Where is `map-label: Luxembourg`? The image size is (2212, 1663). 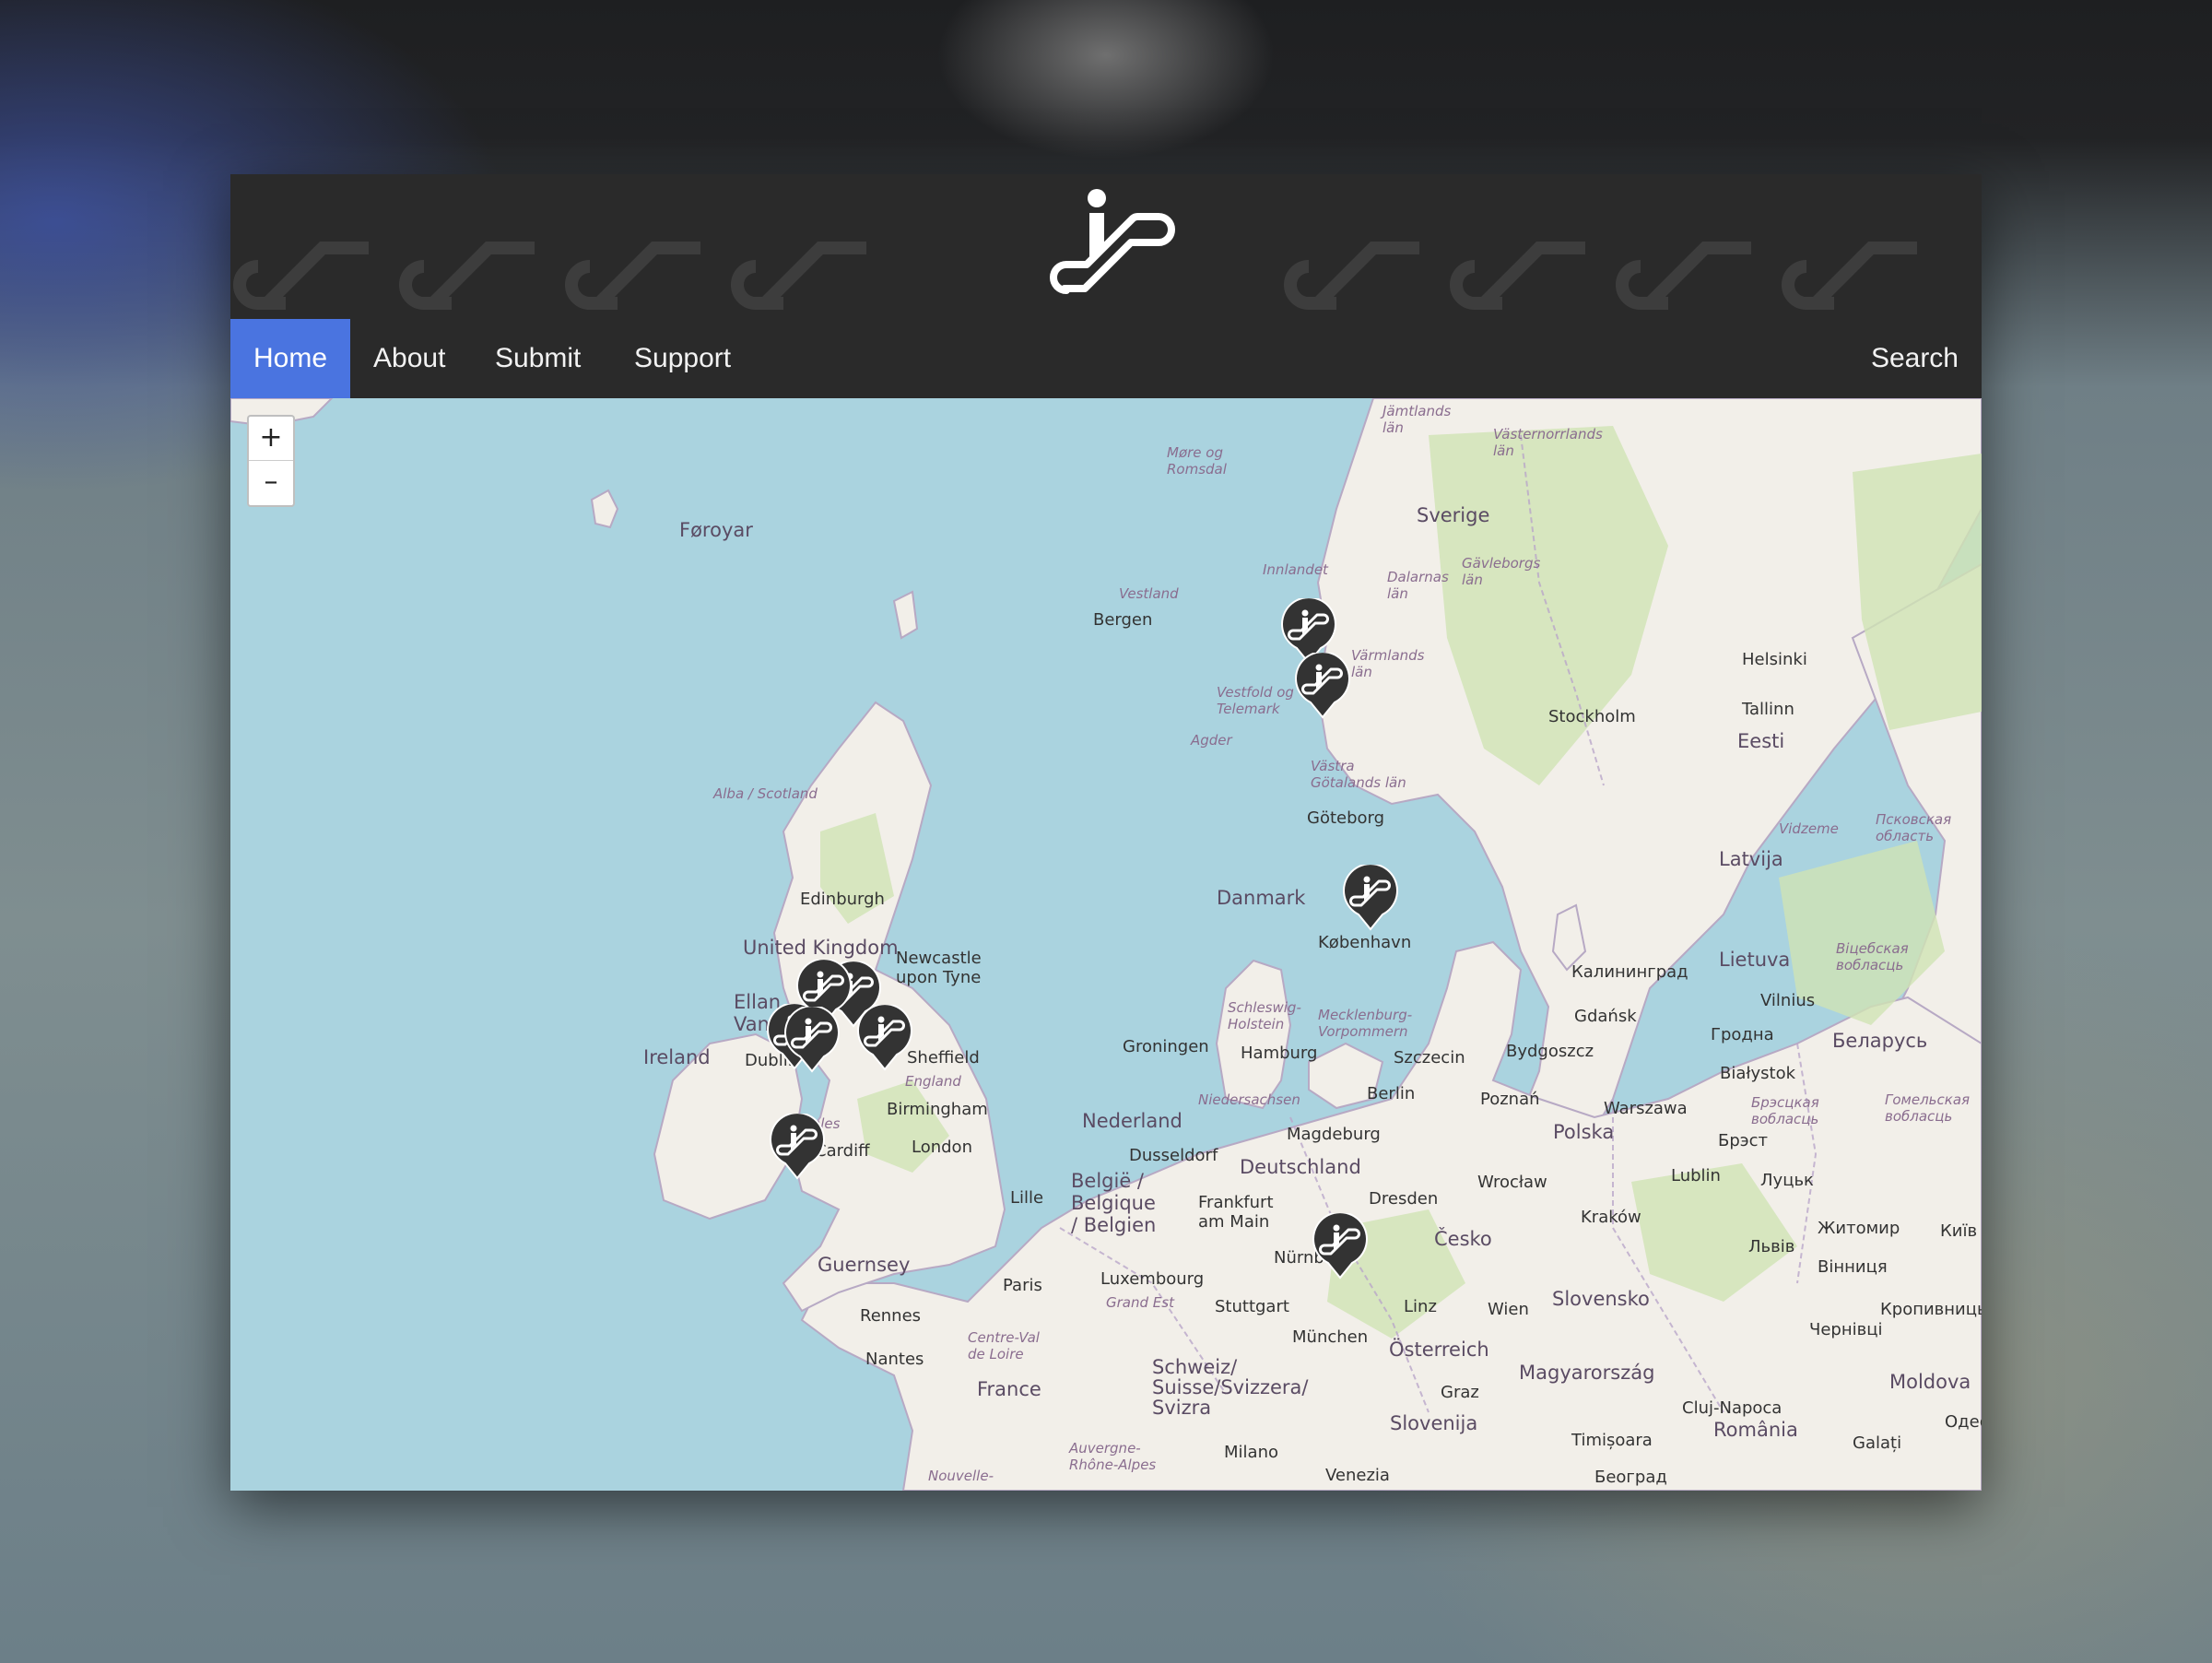 map-label: Luxembourg is located at coordinates (1152, 1279).